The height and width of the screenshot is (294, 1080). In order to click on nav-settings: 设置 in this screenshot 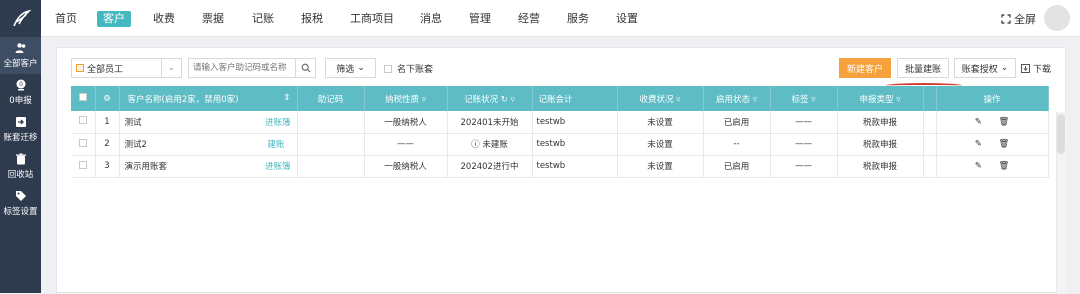, I will do `click(627, 19)`.